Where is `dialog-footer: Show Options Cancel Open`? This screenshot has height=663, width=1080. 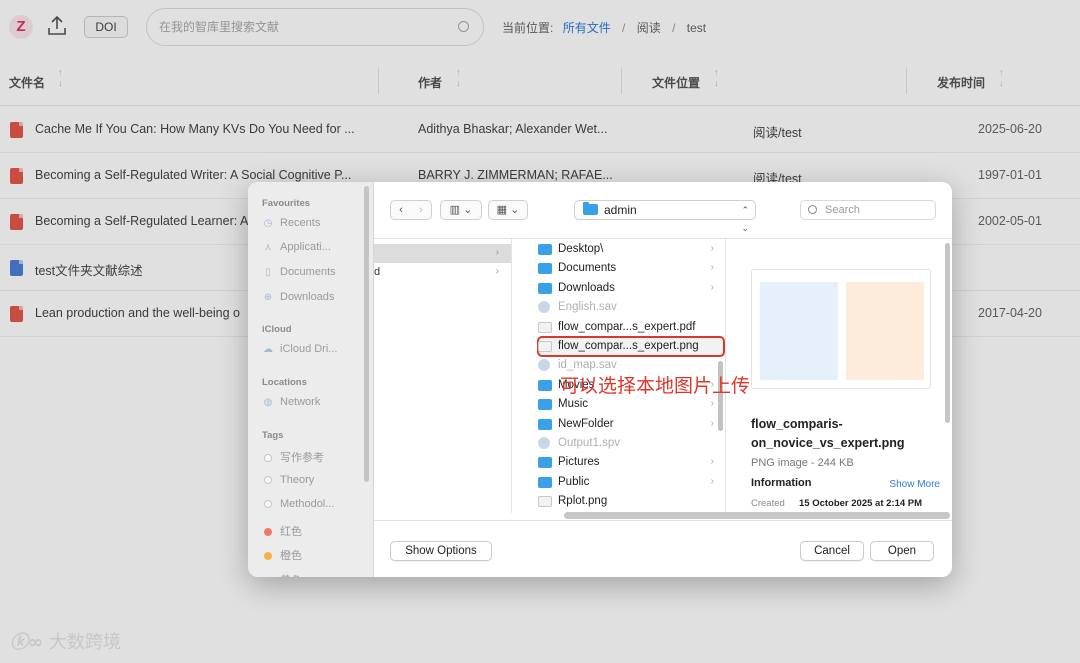 dialog-footer: Show Options Cancel Open is located at coordinates (663, 548).